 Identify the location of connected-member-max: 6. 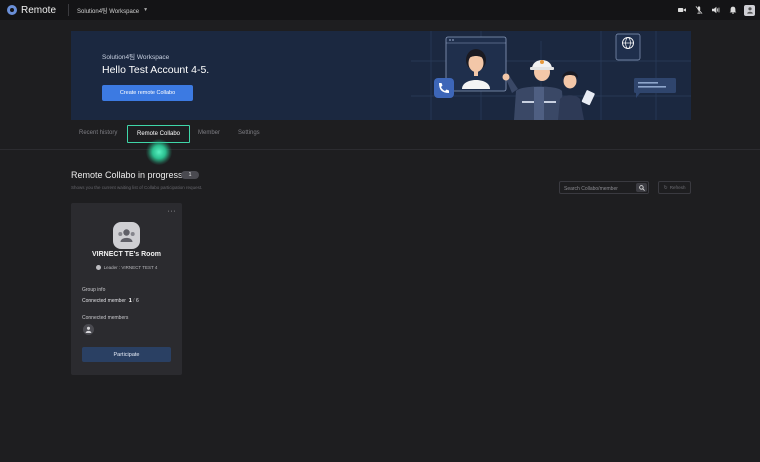
(137, 301).